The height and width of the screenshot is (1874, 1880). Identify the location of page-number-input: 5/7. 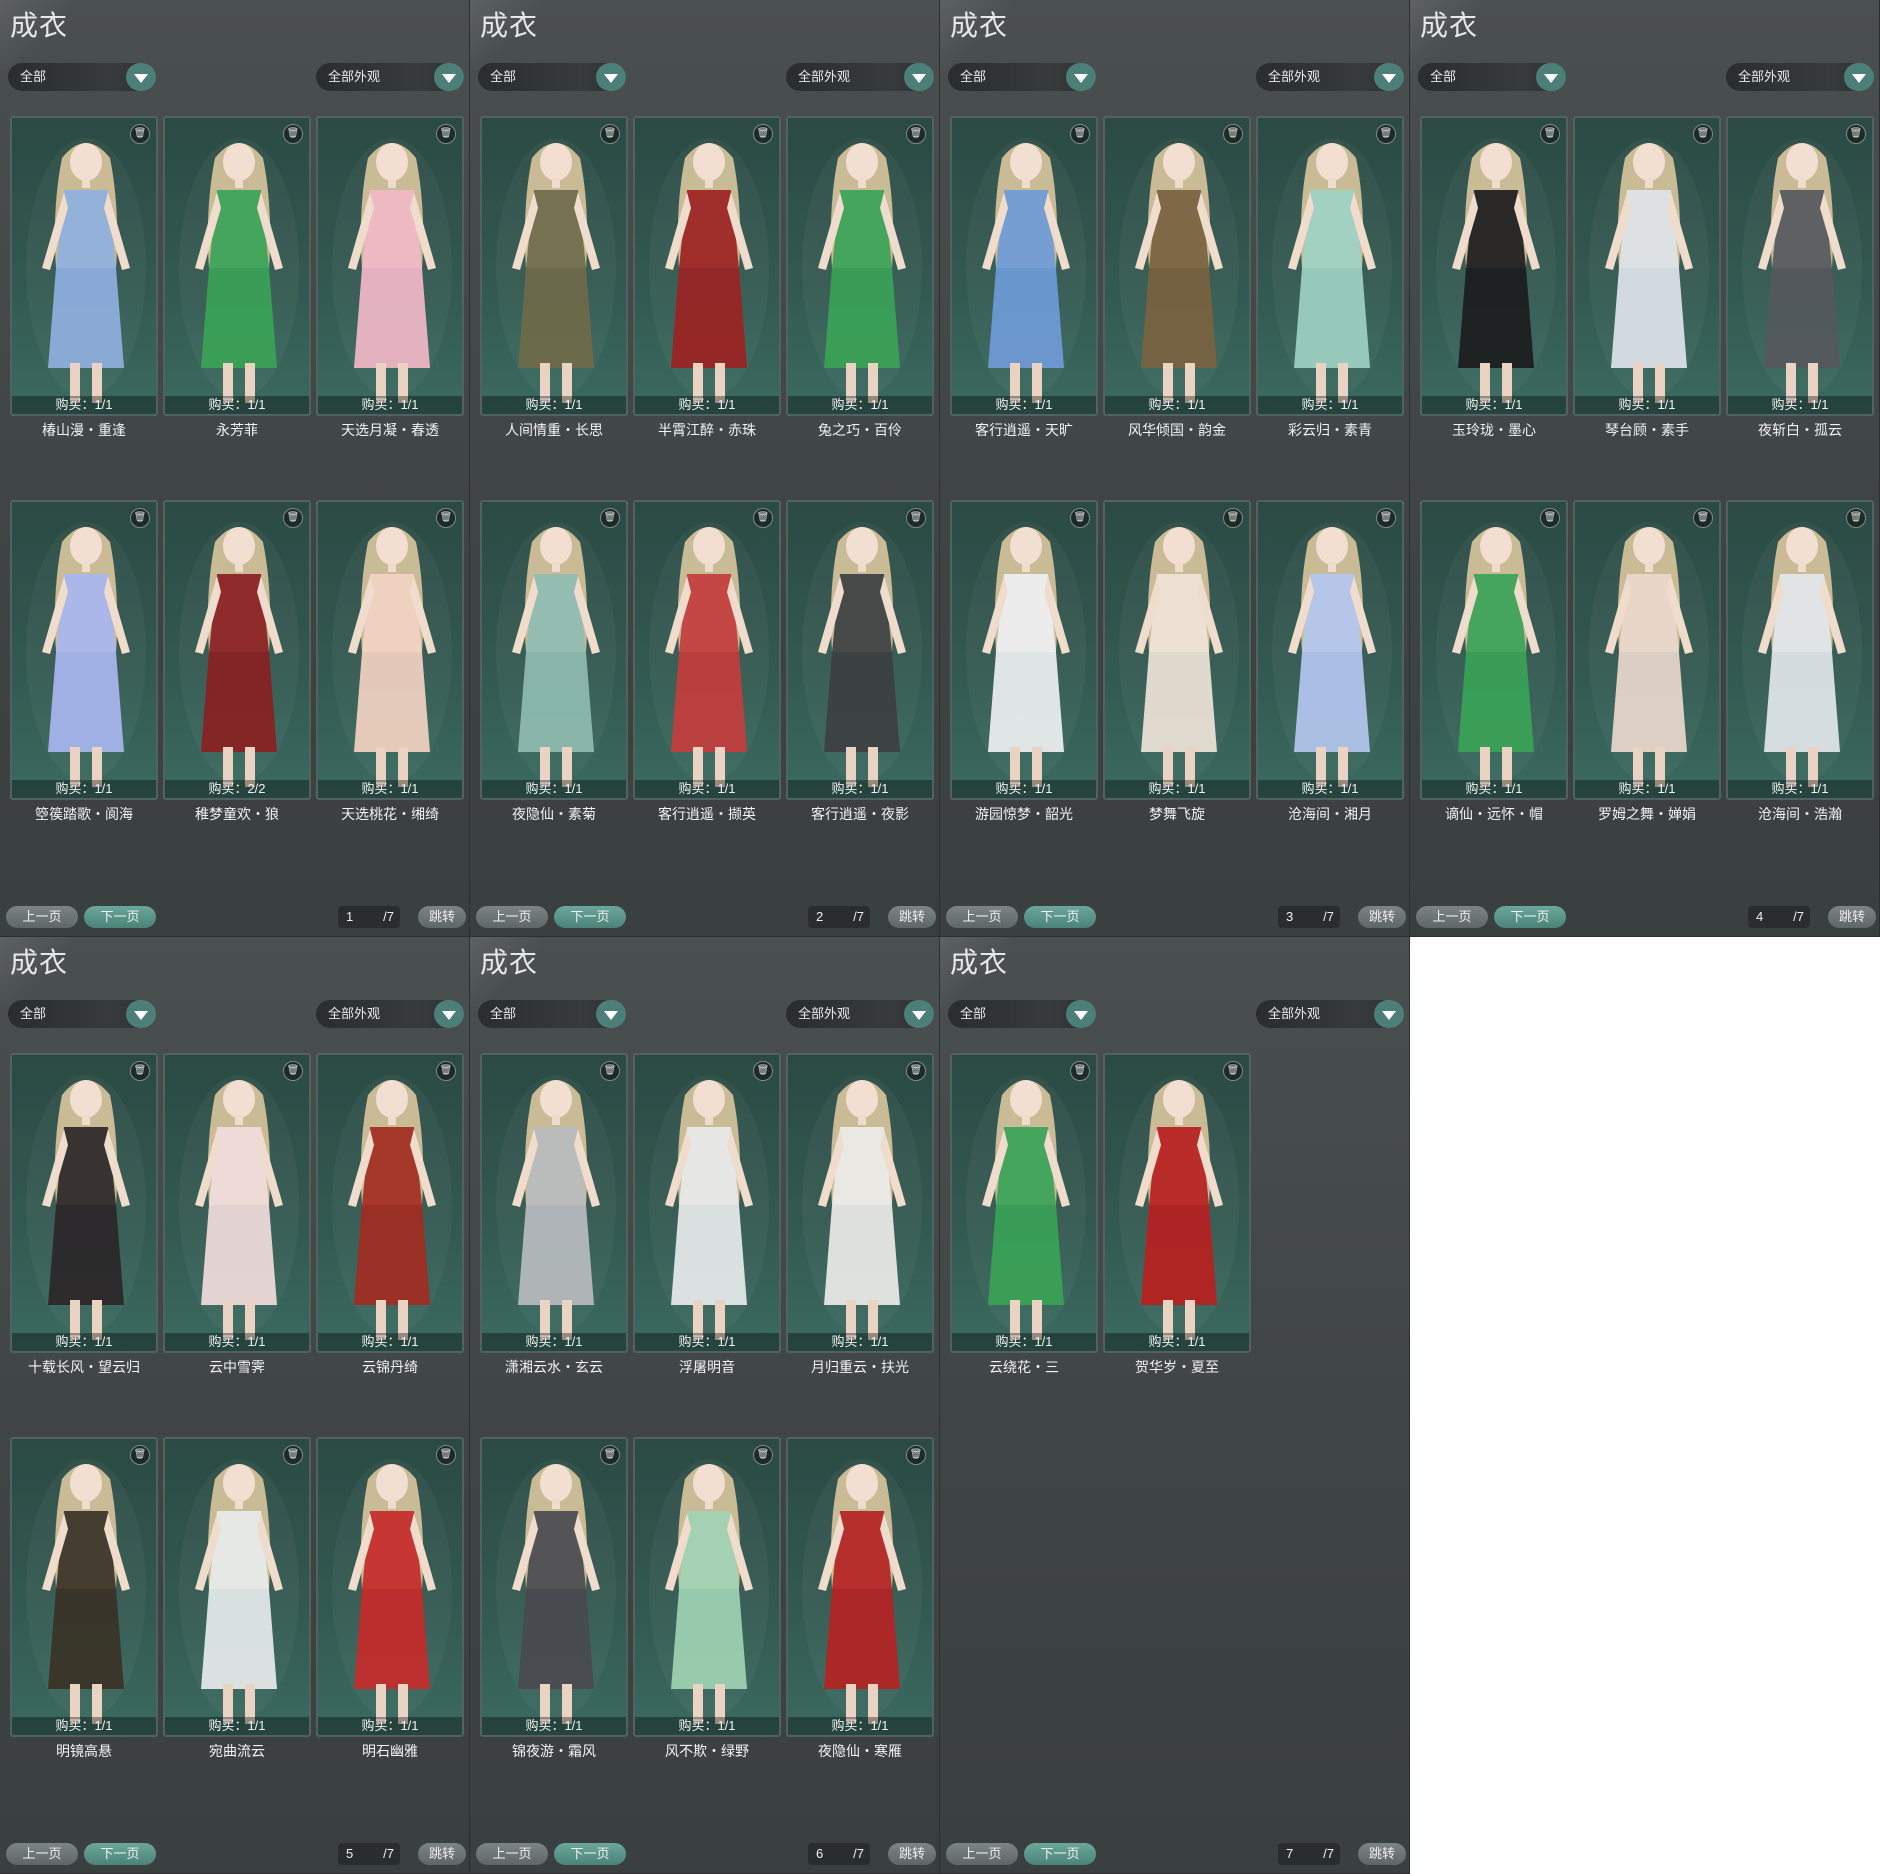
(369, 1854).